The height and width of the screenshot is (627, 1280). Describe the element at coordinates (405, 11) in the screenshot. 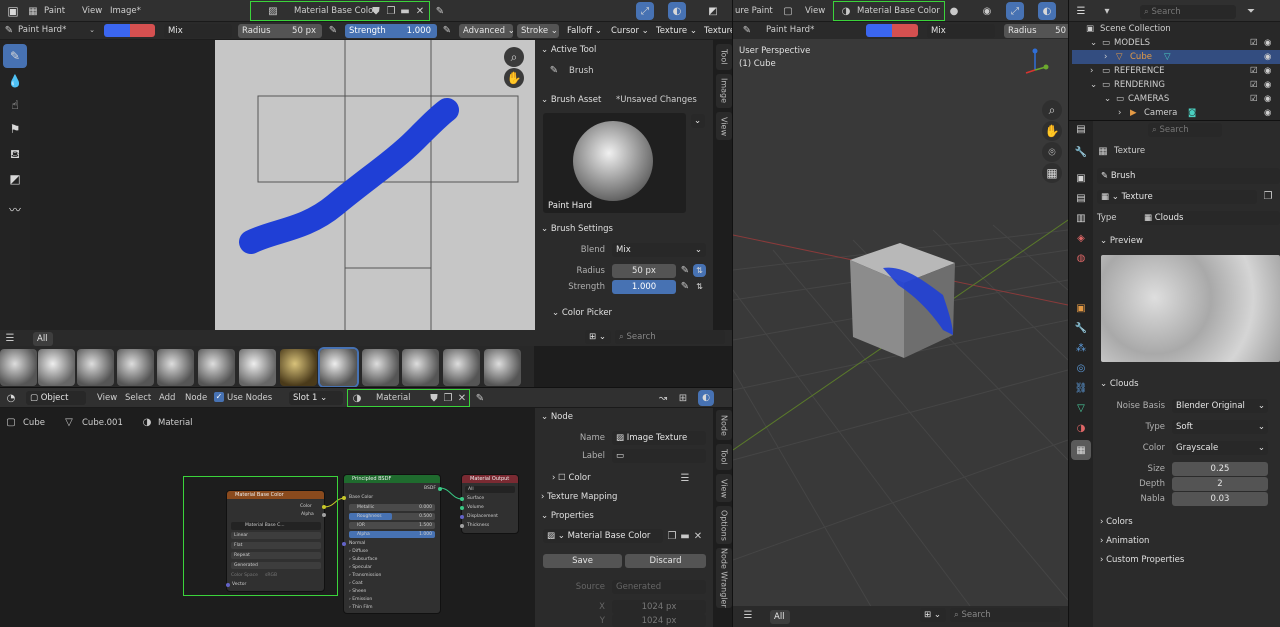

I see `folder-icon: ▬` at that location.